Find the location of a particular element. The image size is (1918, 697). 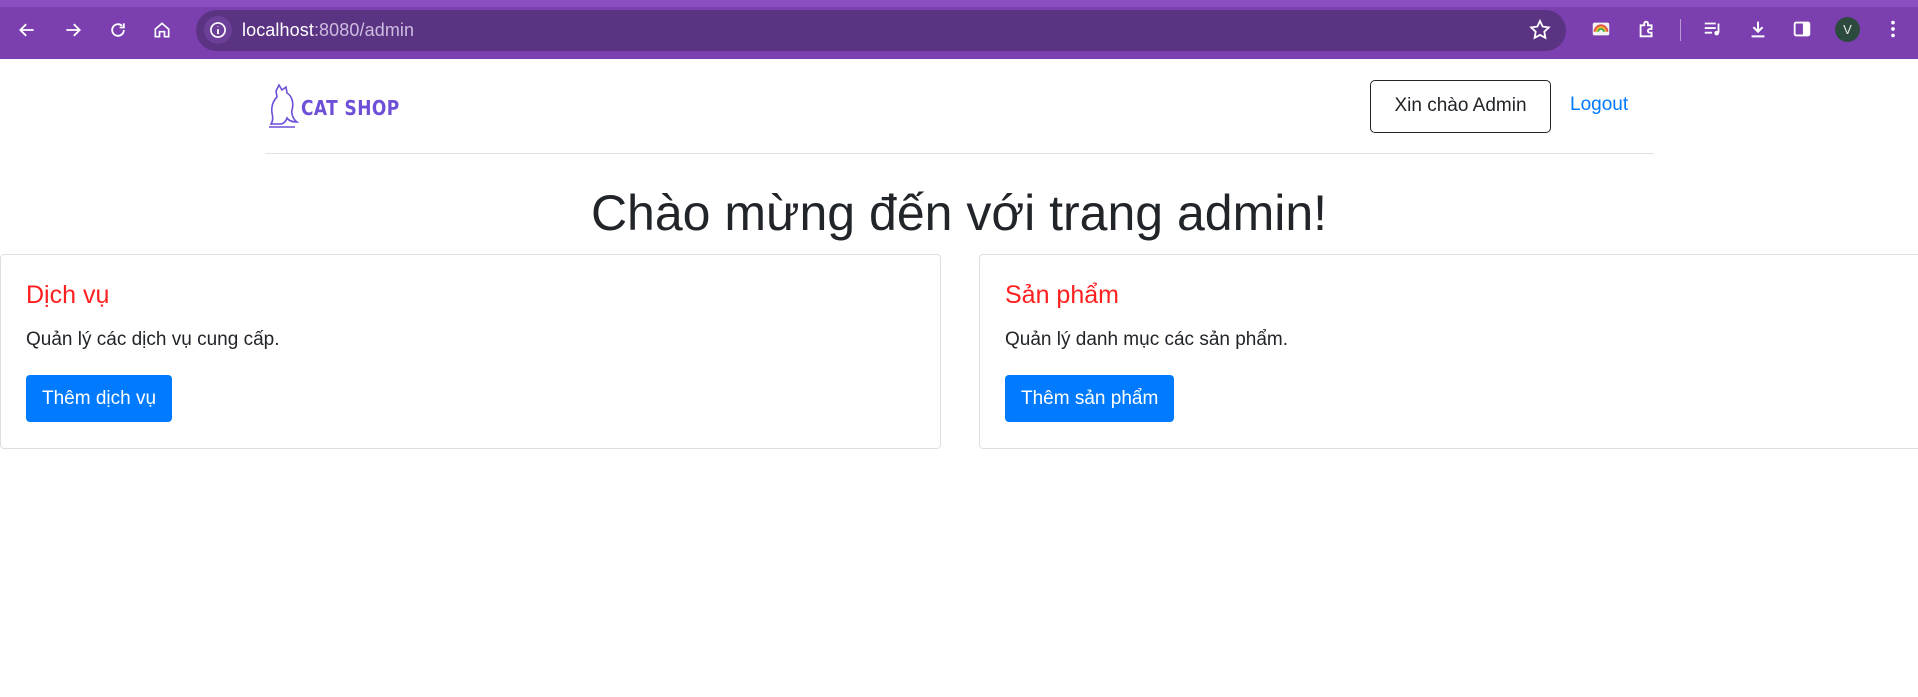

brand-logo: CAT SHOP is located at coordinates (341, 108).